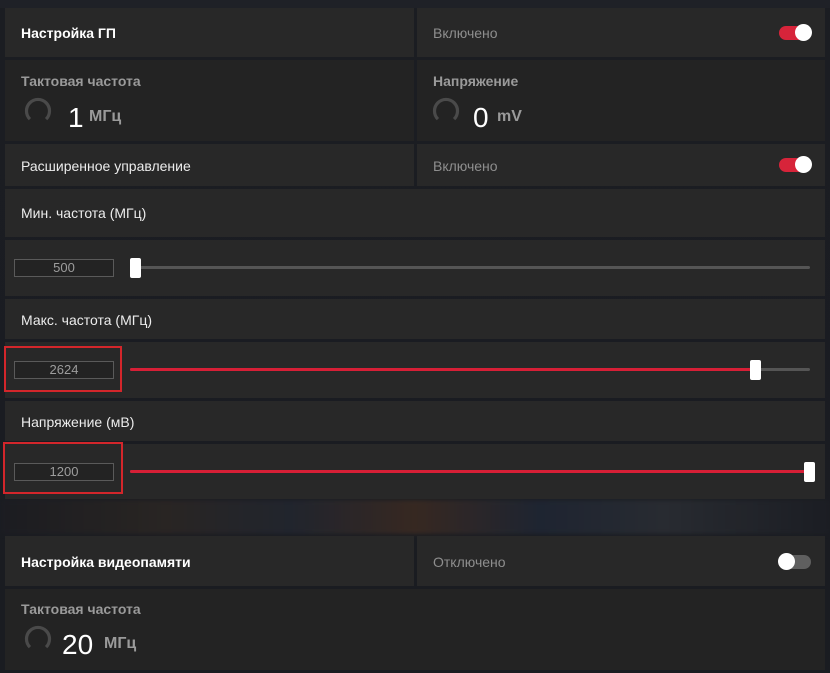 Image resolution: width=830 pixels, height=673 pixels. I want to click on gpu-tuning-toggle, so click(795, 32).